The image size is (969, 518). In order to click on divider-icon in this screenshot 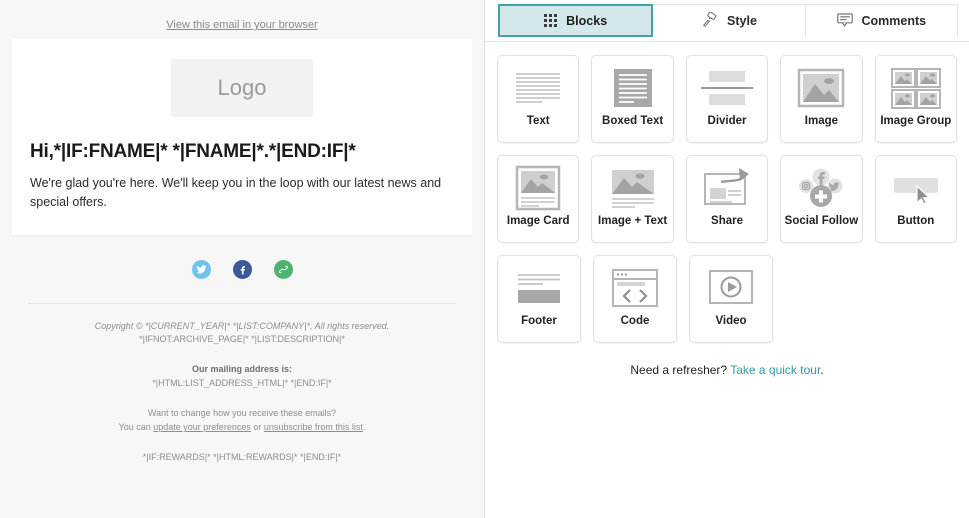, I will do `click(727, 86)`.